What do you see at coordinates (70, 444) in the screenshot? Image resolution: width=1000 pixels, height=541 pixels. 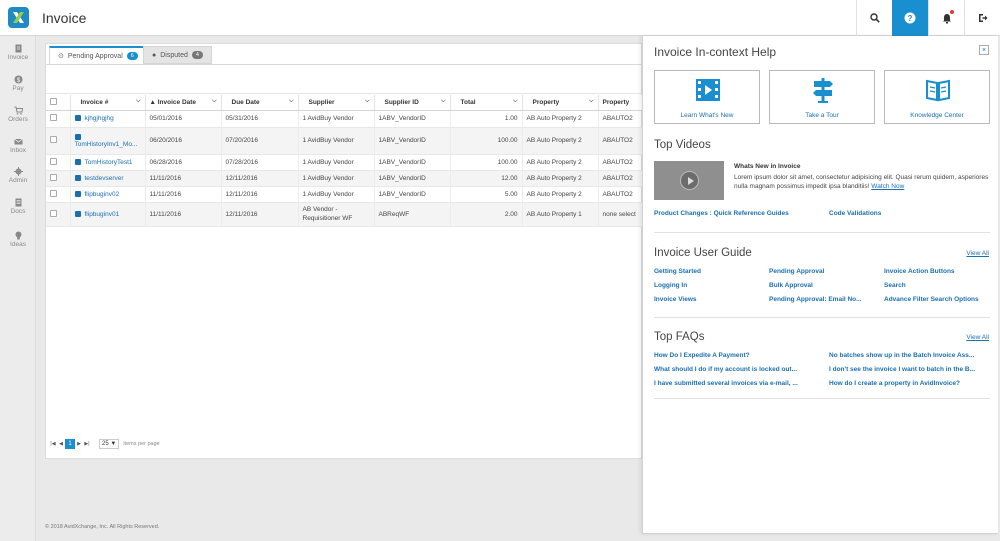 I see `current-page: 1` at bounding box center [70, 444].